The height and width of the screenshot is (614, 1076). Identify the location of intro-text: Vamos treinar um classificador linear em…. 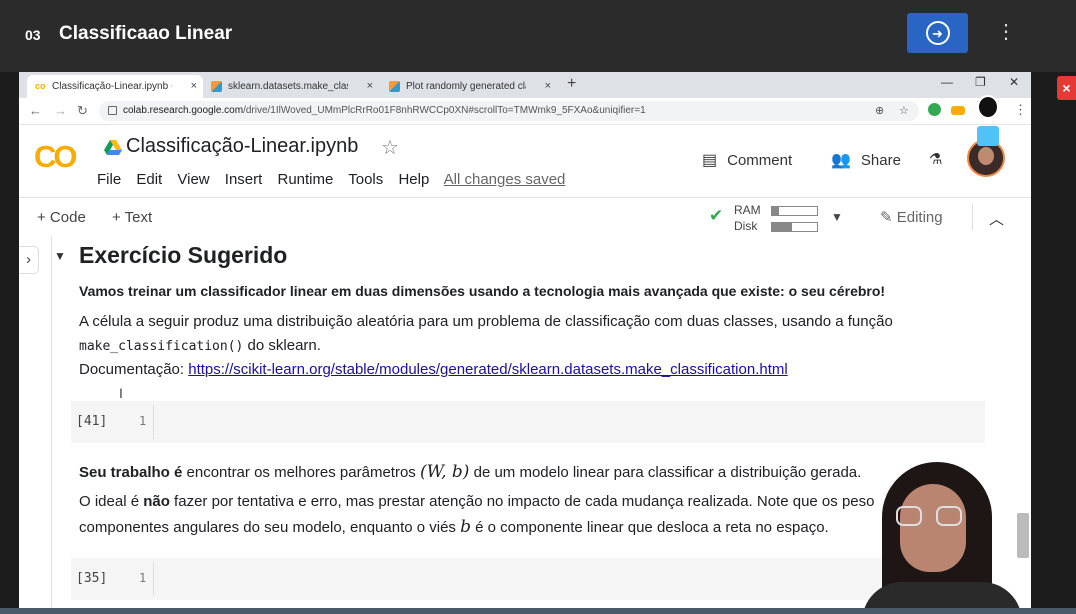
(482, 291).